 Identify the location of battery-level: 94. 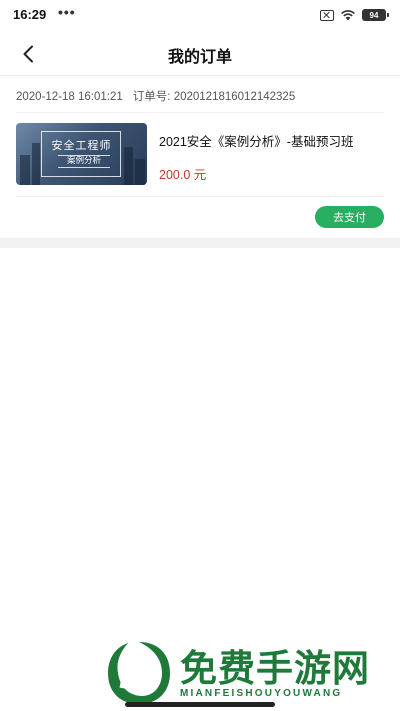
(374, 15).